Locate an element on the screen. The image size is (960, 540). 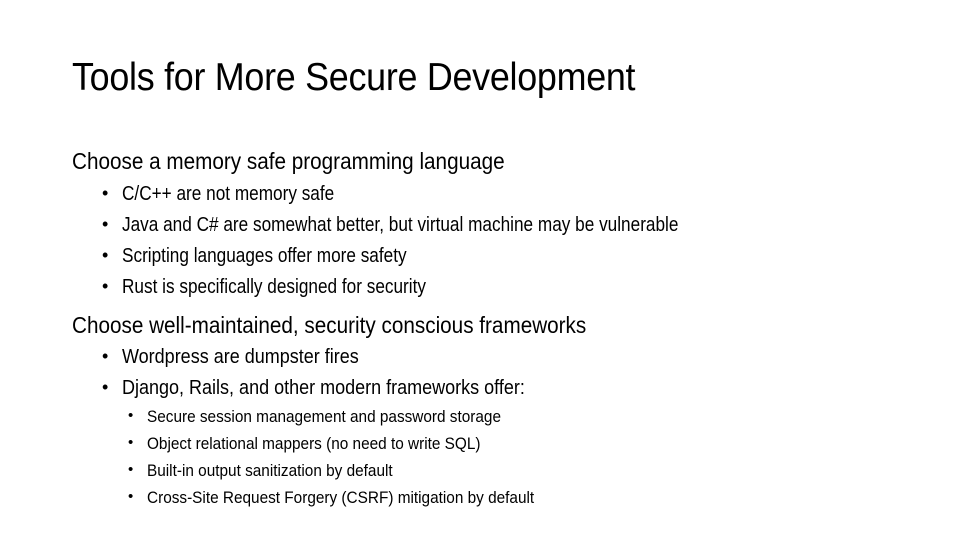
sub-list-item: Built-in output sanitization by default is located at coordinates (270, 471).